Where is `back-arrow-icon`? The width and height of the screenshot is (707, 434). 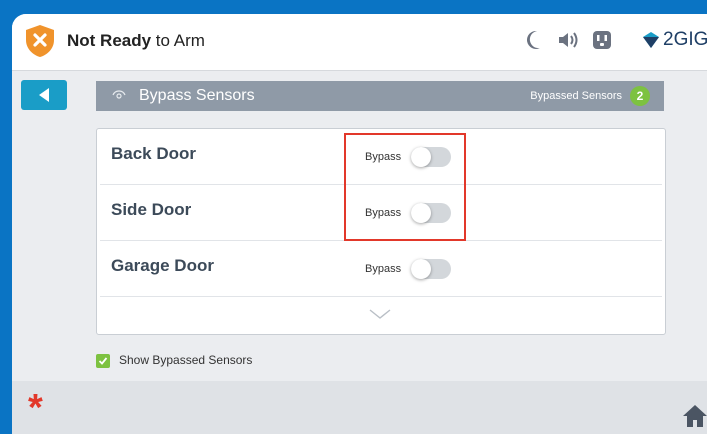 back-arrow-icon is located at coordinates (44, 95).